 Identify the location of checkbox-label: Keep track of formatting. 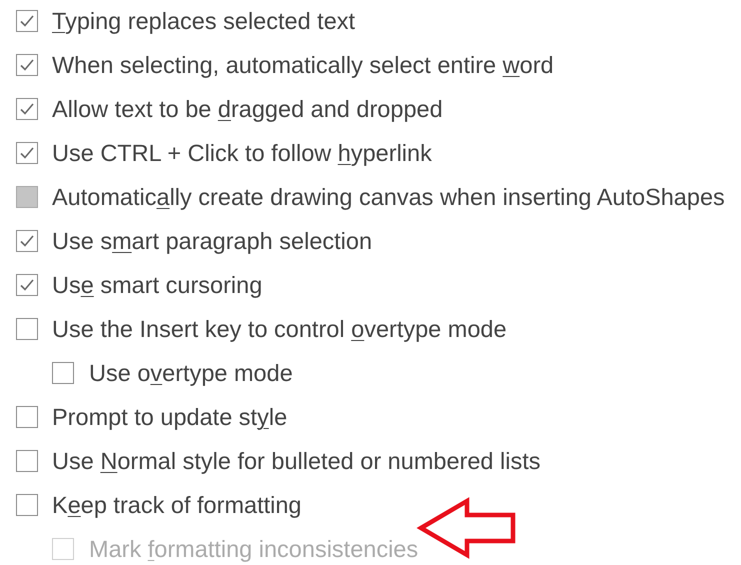
(177, 505).